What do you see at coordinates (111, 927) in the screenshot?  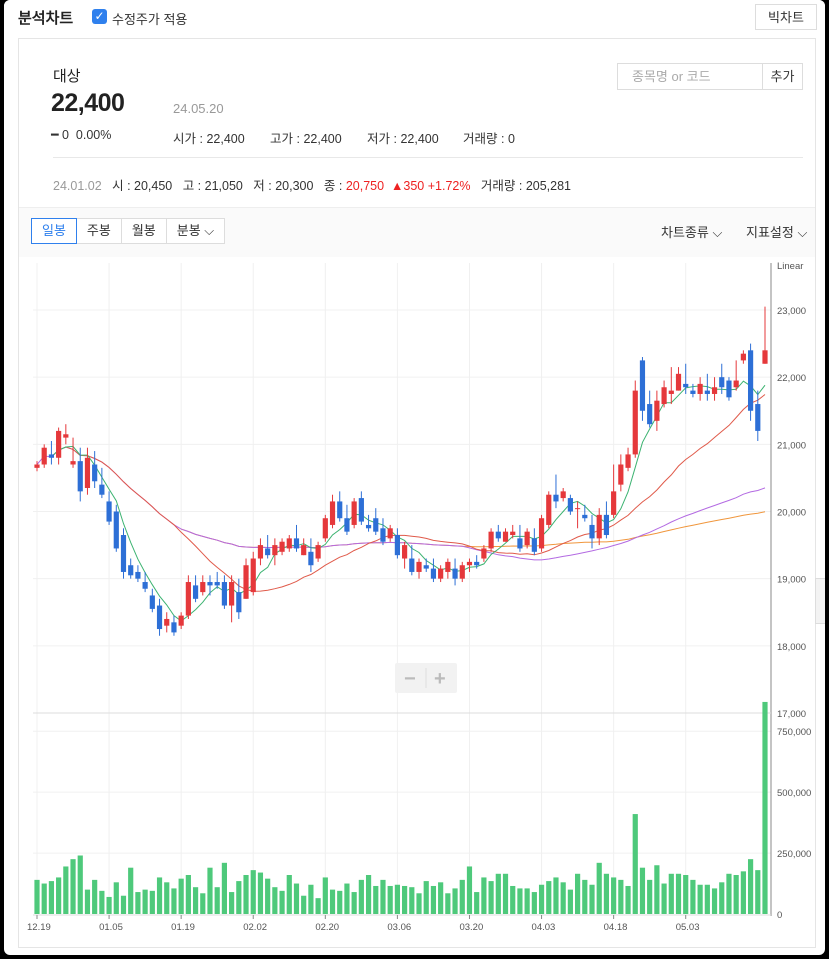 I see `time-tick-label: 01.05` at bounding box center [111, 927].